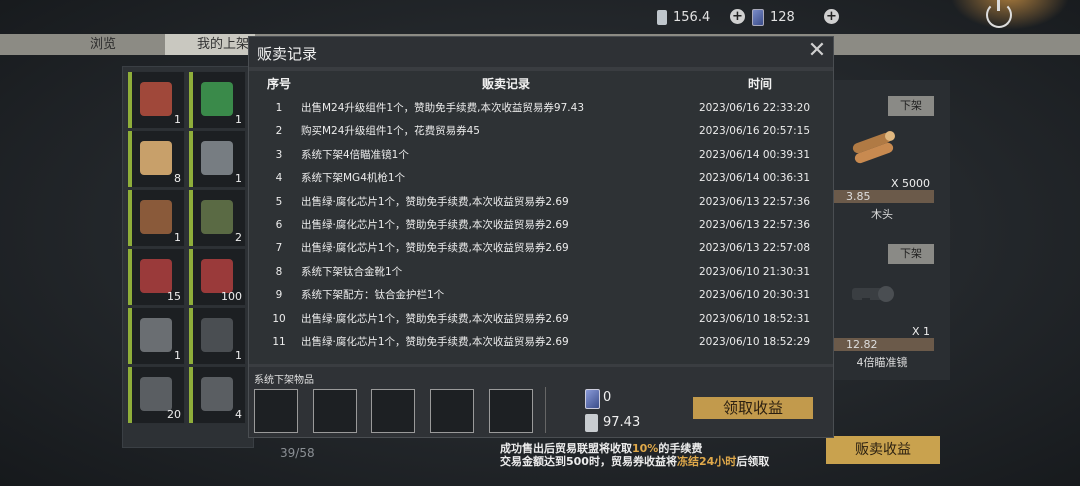  I want to click on power-icon, so click(999, 14).